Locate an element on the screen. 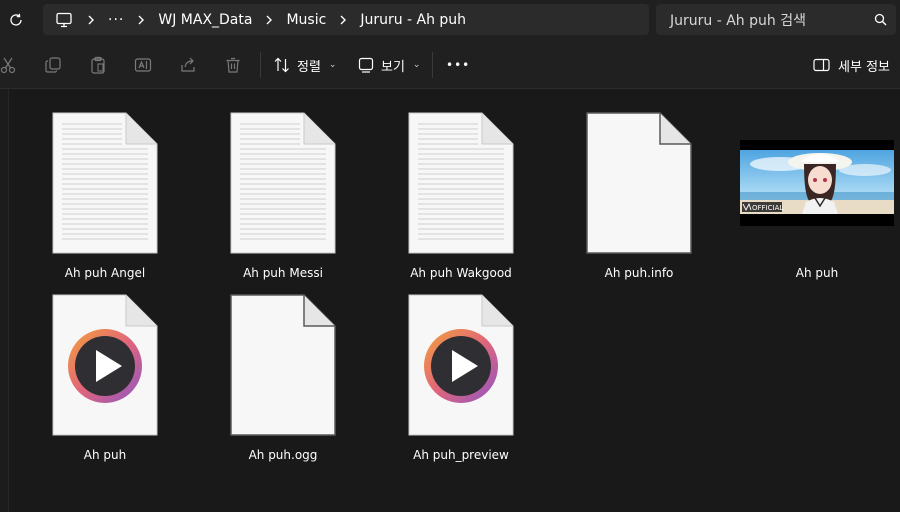  sort-menu-button: 정렬 ⌄ is located at coordinates (304, 65).